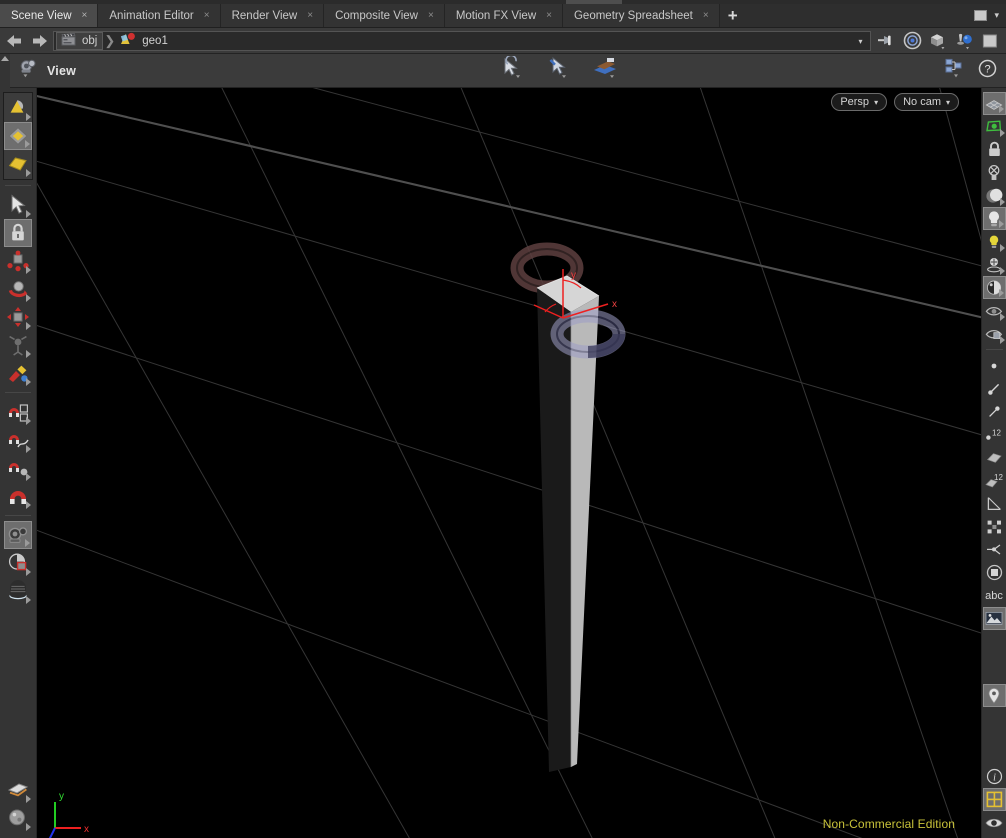 Image resolution: width=1006 pixels, height=838 pixels. I want to click on handle-tool-icon, so click(18, 345).